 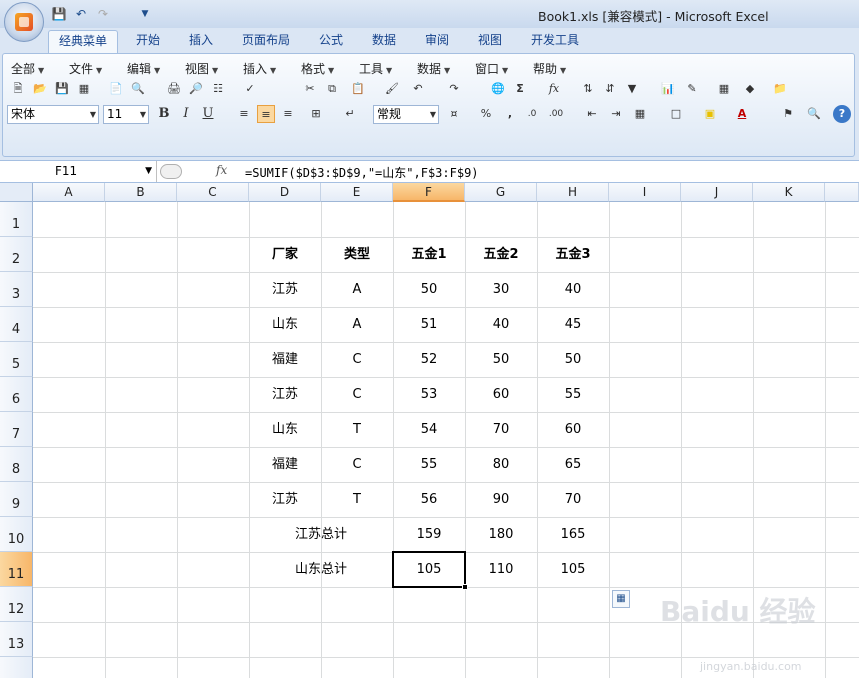 What do you see at coordinates (16, 569) in the screenshot?
I see `row-header-11: 11` at bounding box center [16, 569].